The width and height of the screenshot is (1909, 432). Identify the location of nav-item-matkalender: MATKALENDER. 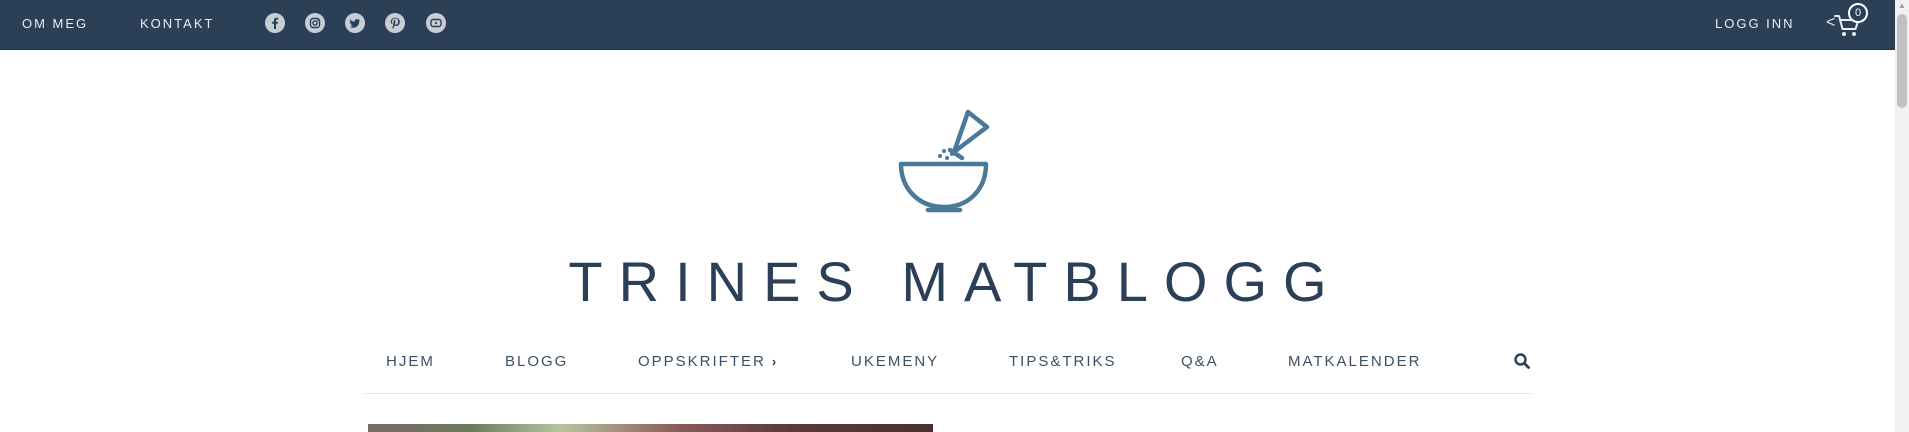
(1354, 362).